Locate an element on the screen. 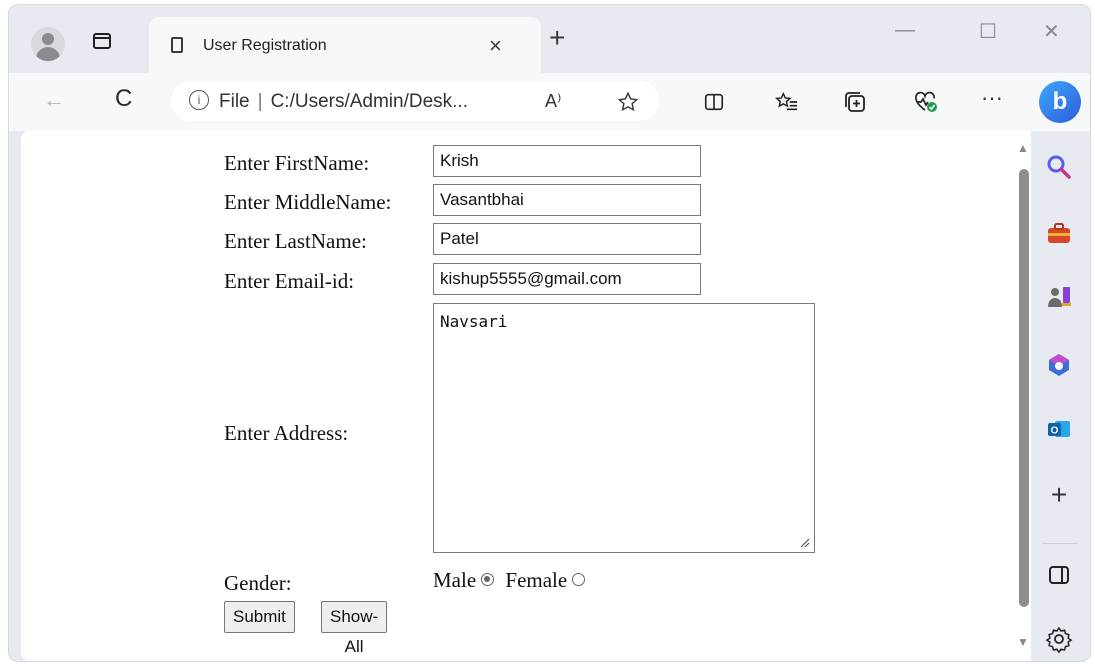 The height and width of the screenshot is (666, 1095). back-button: ← is located at coordinates (54, 100).